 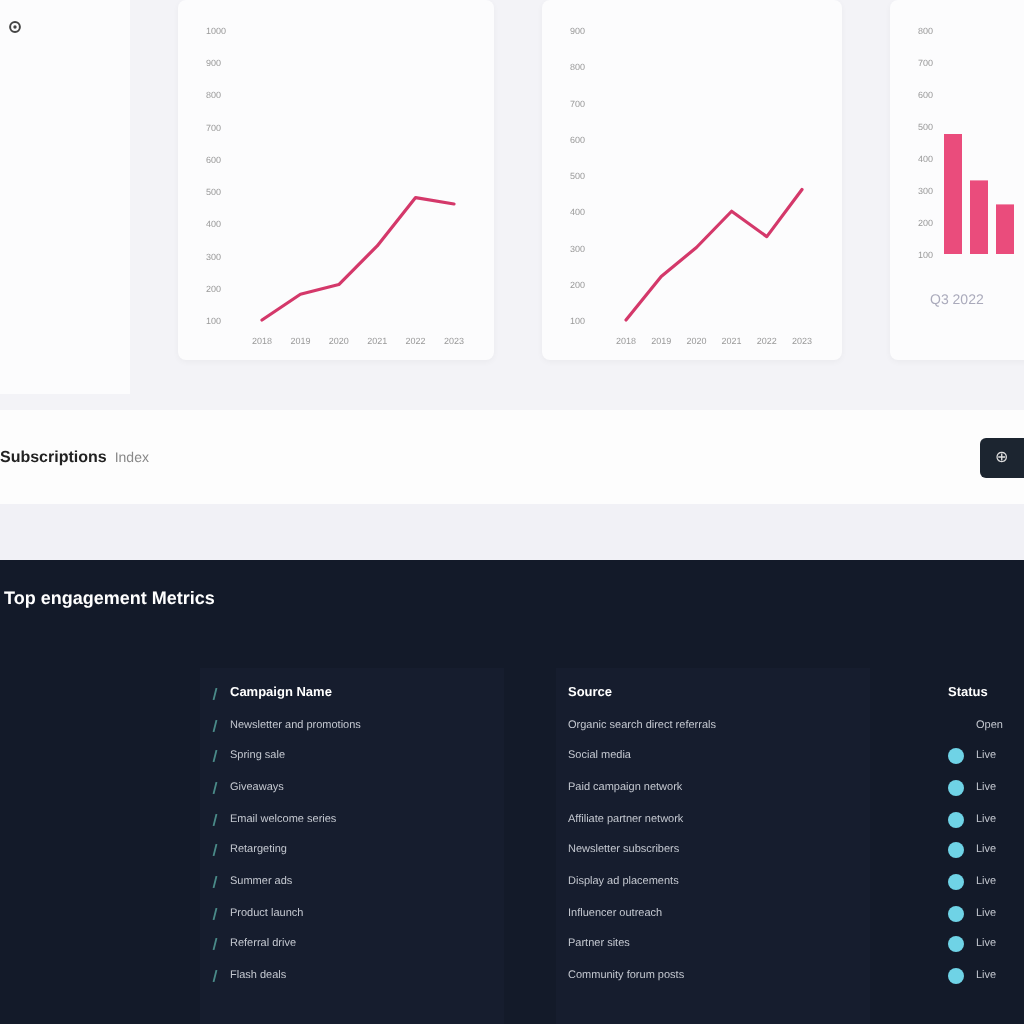 What do you see at coordinates (53, 457) in the screenshot?
I see `page-title: Subscriptions` at bounding box center [53, 457].